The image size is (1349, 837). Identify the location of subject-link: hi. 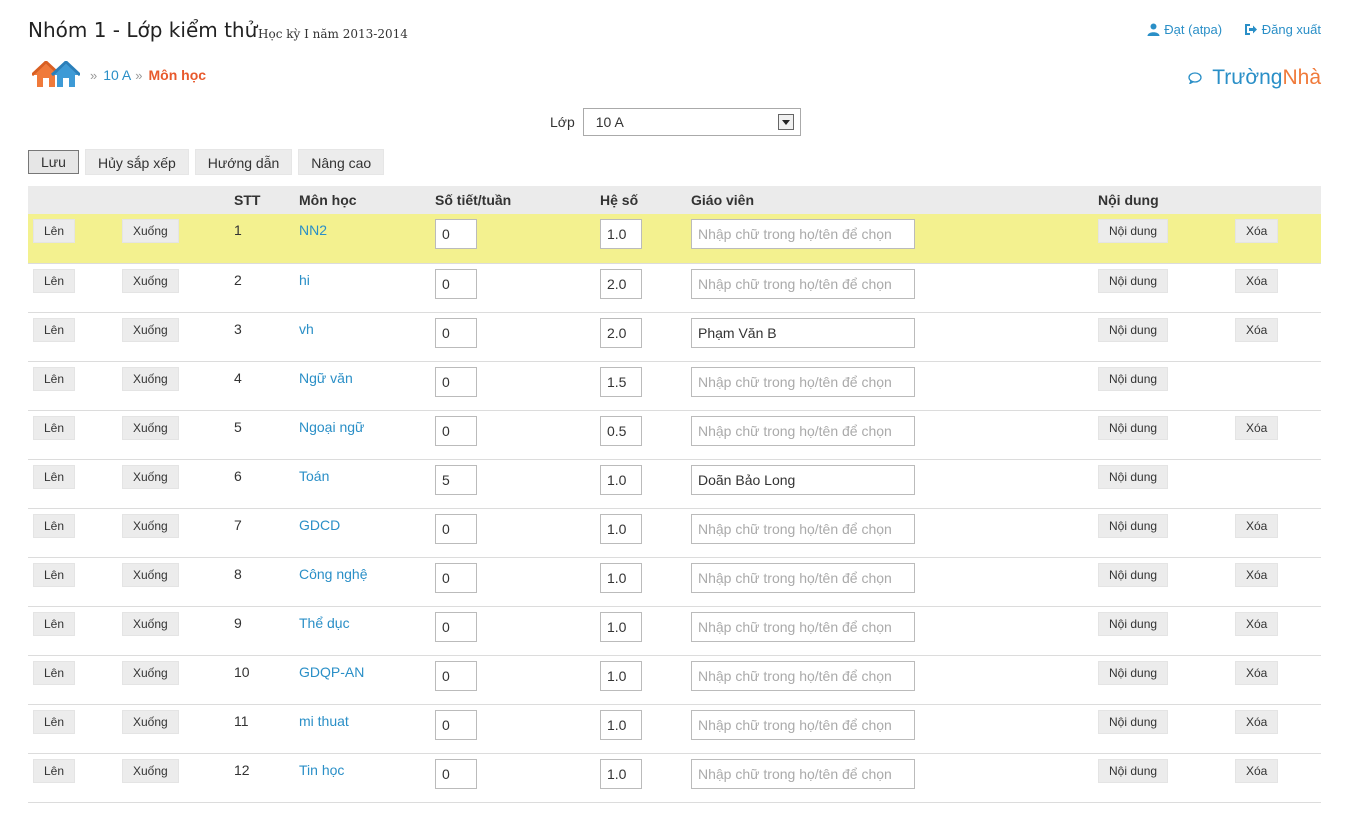
(304, 280).